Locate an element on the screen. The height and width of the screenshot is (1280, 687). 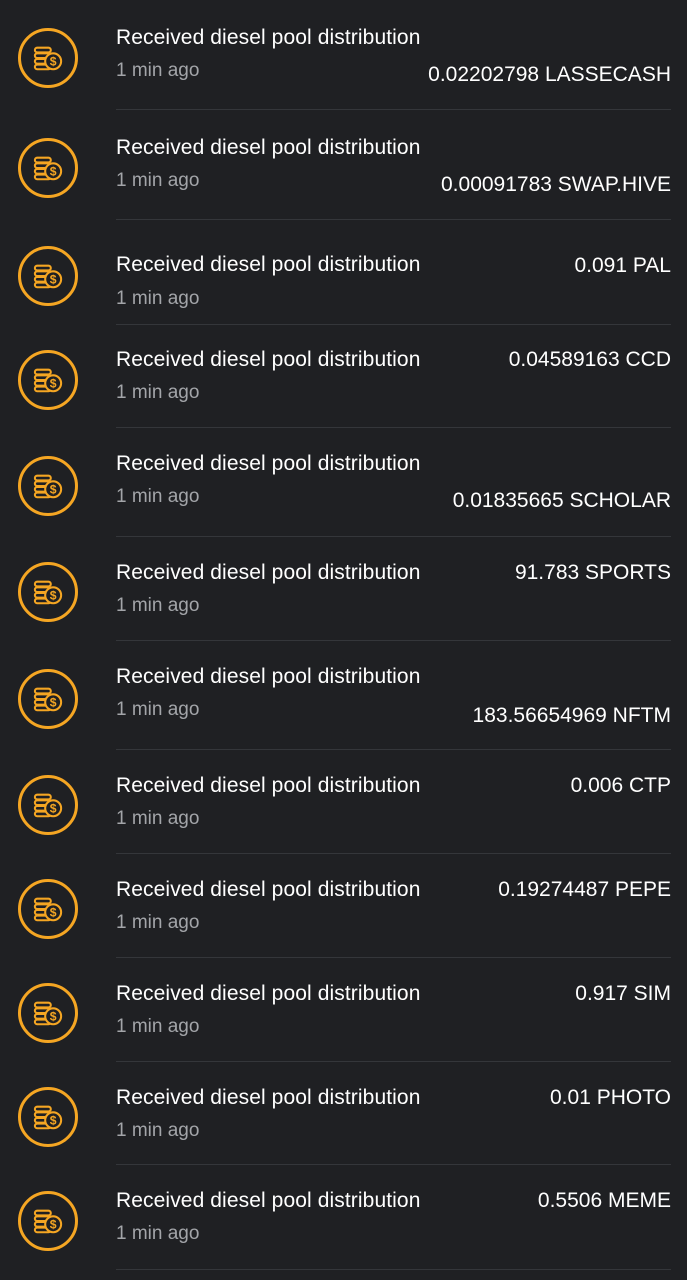
transaction-amount: 0.01835665 SCHOLAR is located at coordinates (561, 500).